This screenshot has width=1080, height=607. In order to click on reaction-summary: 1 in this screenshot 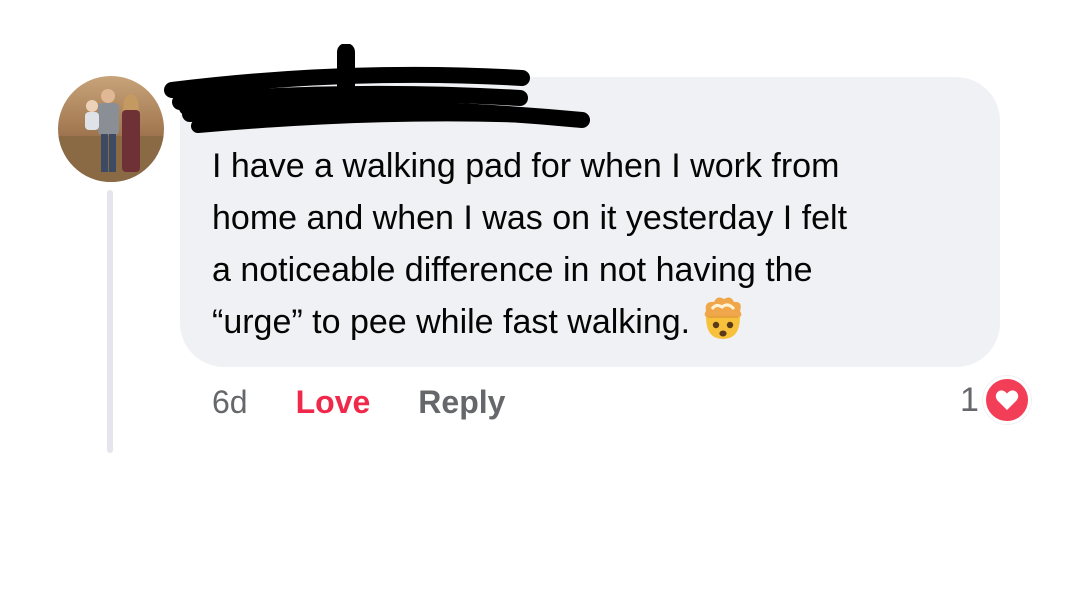, I will do `click(995, 400)`.